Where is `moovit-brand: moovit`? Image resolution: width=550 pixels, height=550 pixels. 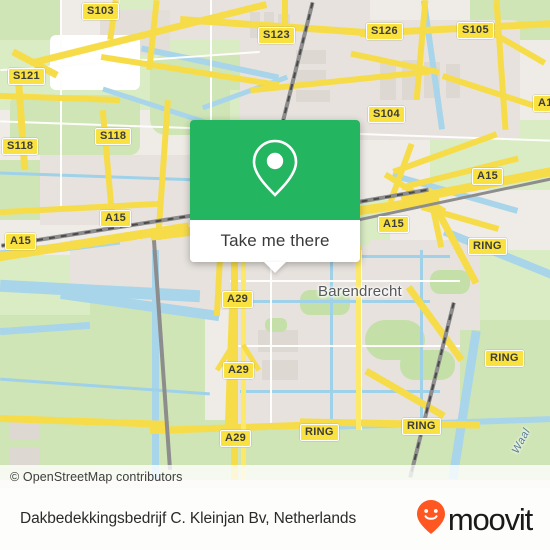
moovit-brand: moovit is located at coordinates (483, 519).